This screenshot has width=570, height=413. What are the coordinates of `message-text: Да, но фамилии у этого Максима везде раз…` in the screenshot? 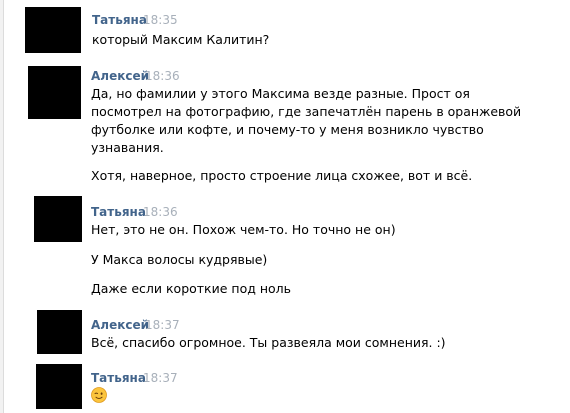 It's located at (280, 93).